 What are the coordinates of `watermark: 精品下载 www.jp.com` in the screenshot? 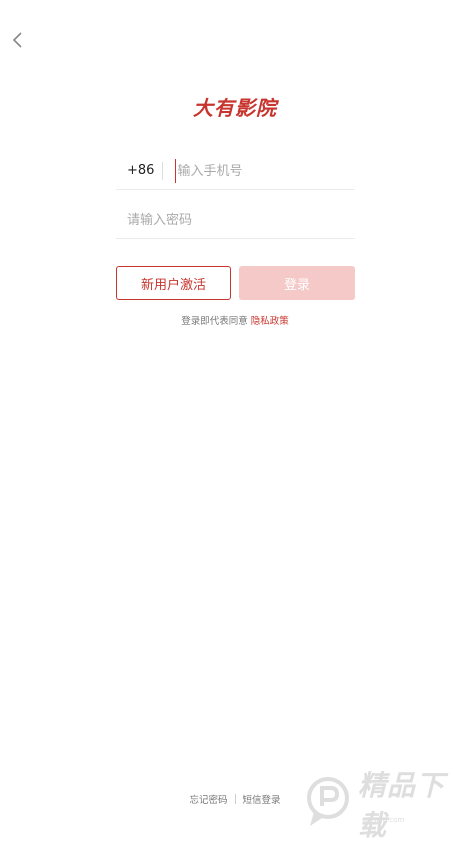 It's located at (385, 805).